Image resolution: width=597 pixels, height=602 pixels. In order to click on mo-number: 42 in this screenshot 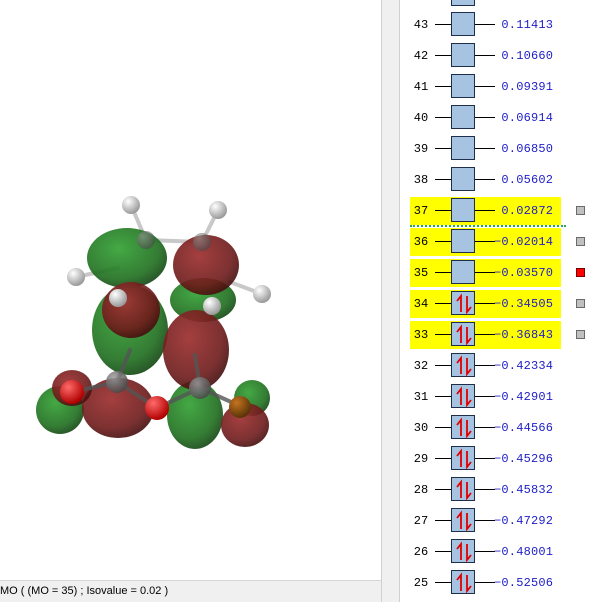, I will do `click(421, 56)`.